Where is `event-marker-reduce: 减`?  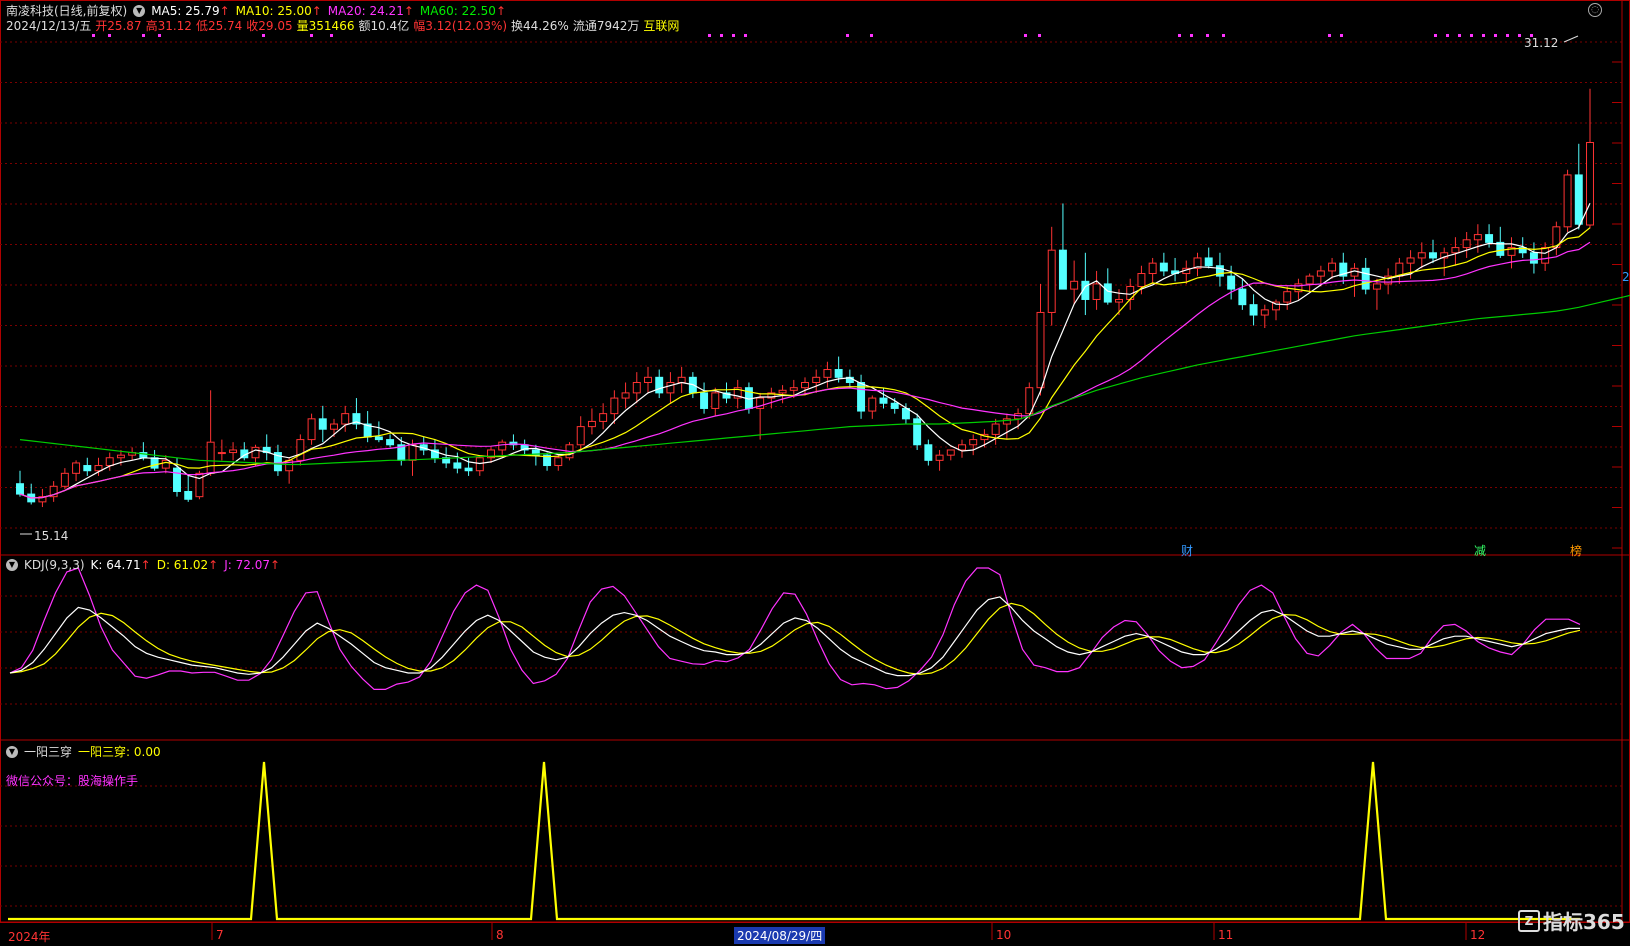
event-marker-reduce: 减 is located at coordinates (1480, 550).